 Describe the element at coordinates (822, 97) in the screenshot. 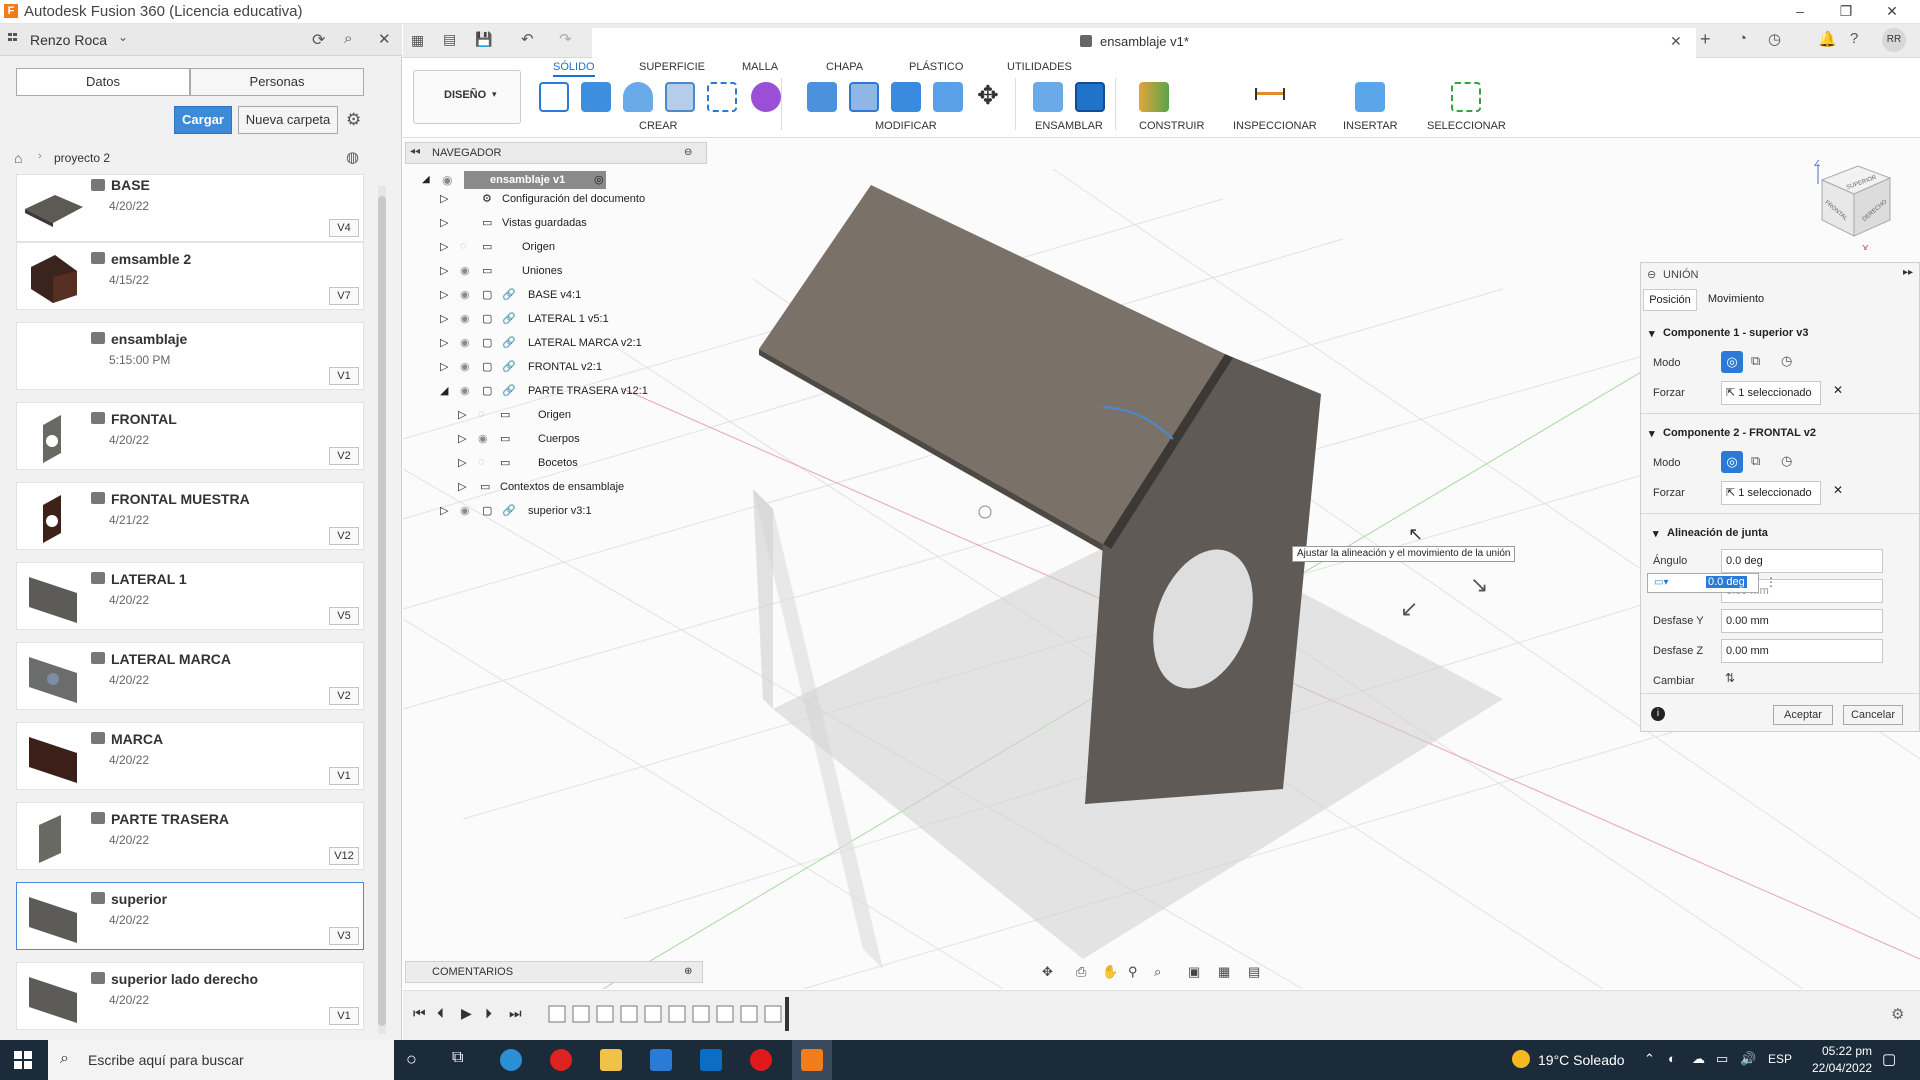

I see `press-pull-icon` at that location.